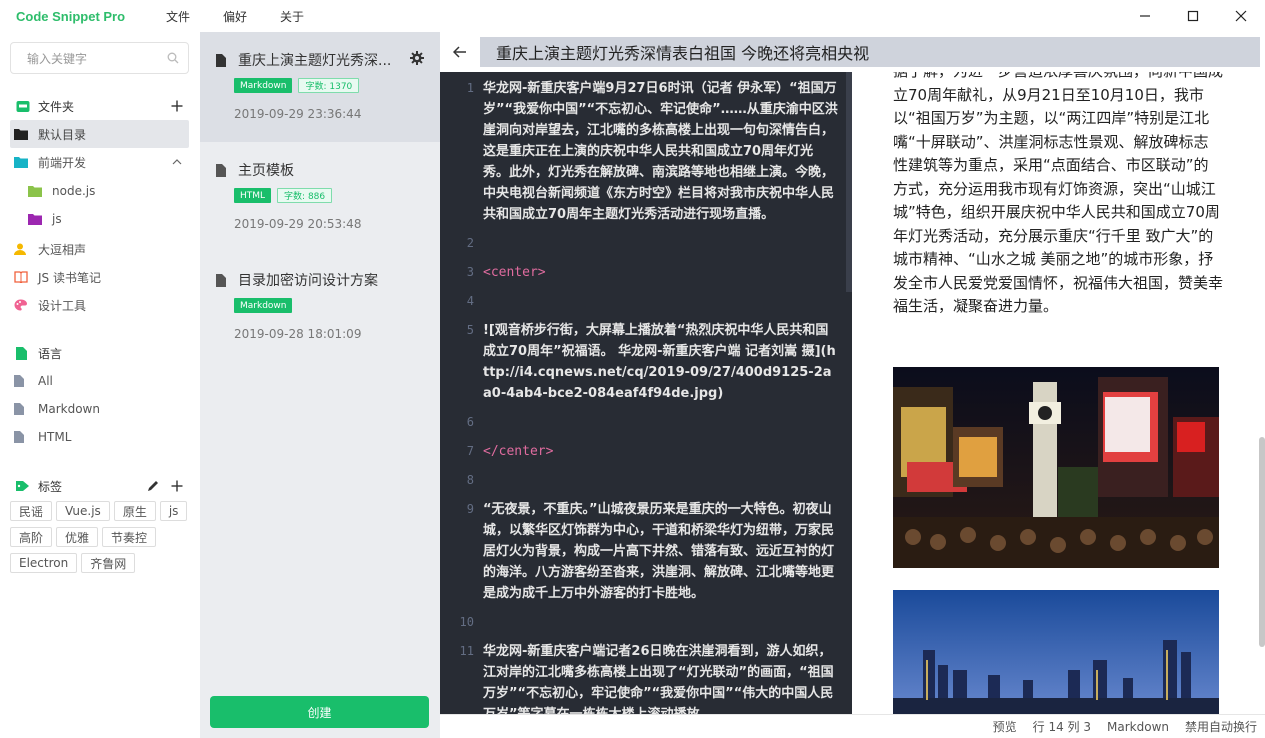 This screenshot has width=1265, height=738. What do you see at coordinates (99, 249) in the screenshot?
I see `folder-item-comedy: 大逗相声` at bounding box center [99, 249].